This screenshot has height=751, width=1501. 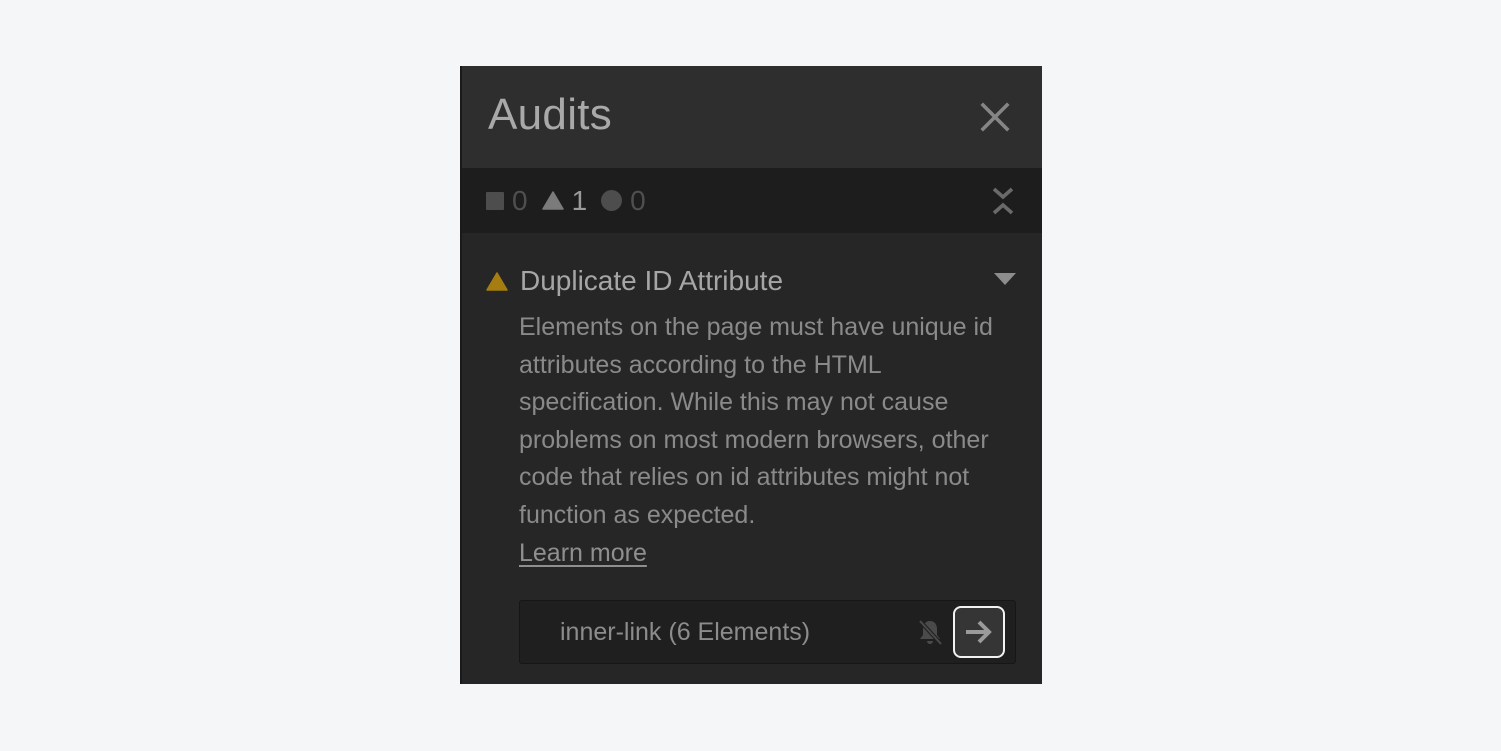 What do you see at coordinates (752, 117) in the screenshot?
I see `panel-header: Audits` at bounding box center [752, 117].